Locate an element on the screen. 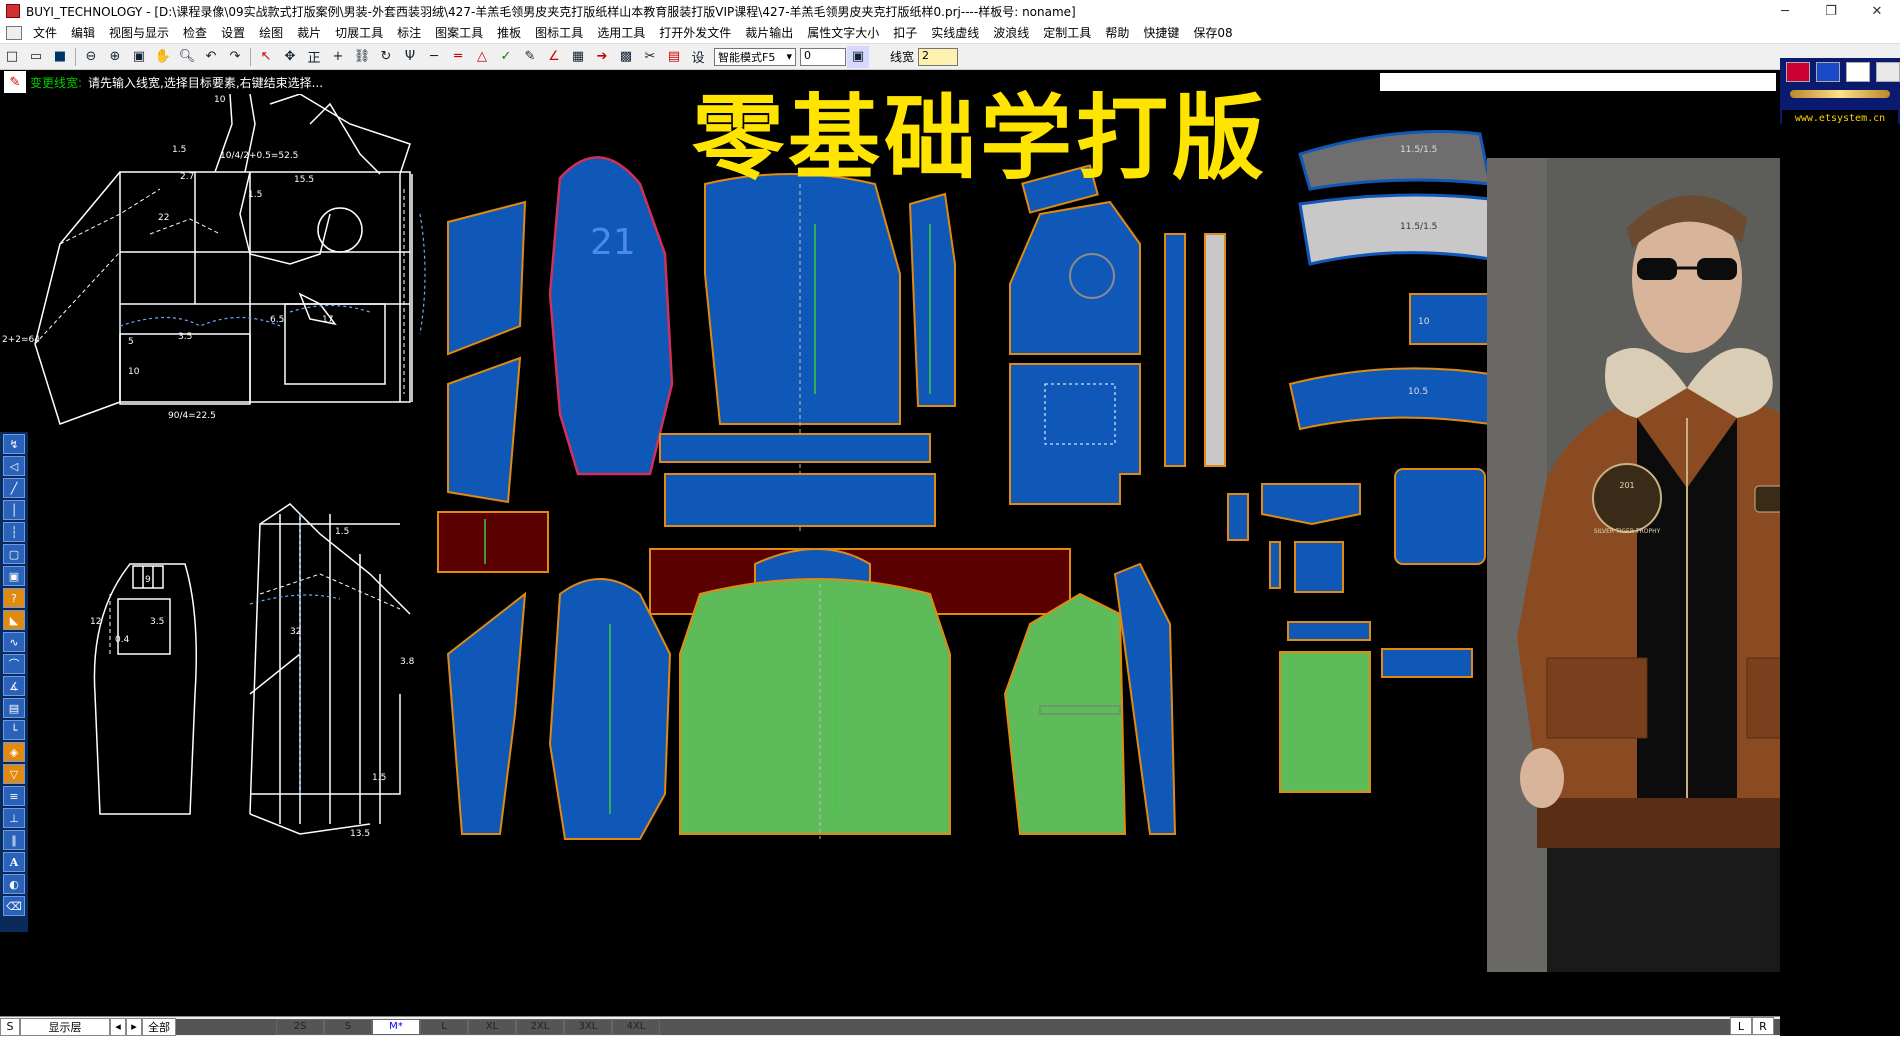 This screenshot has height=1048, width=1900. rotate-icon: ↻ is located at coordinates (386, 57).